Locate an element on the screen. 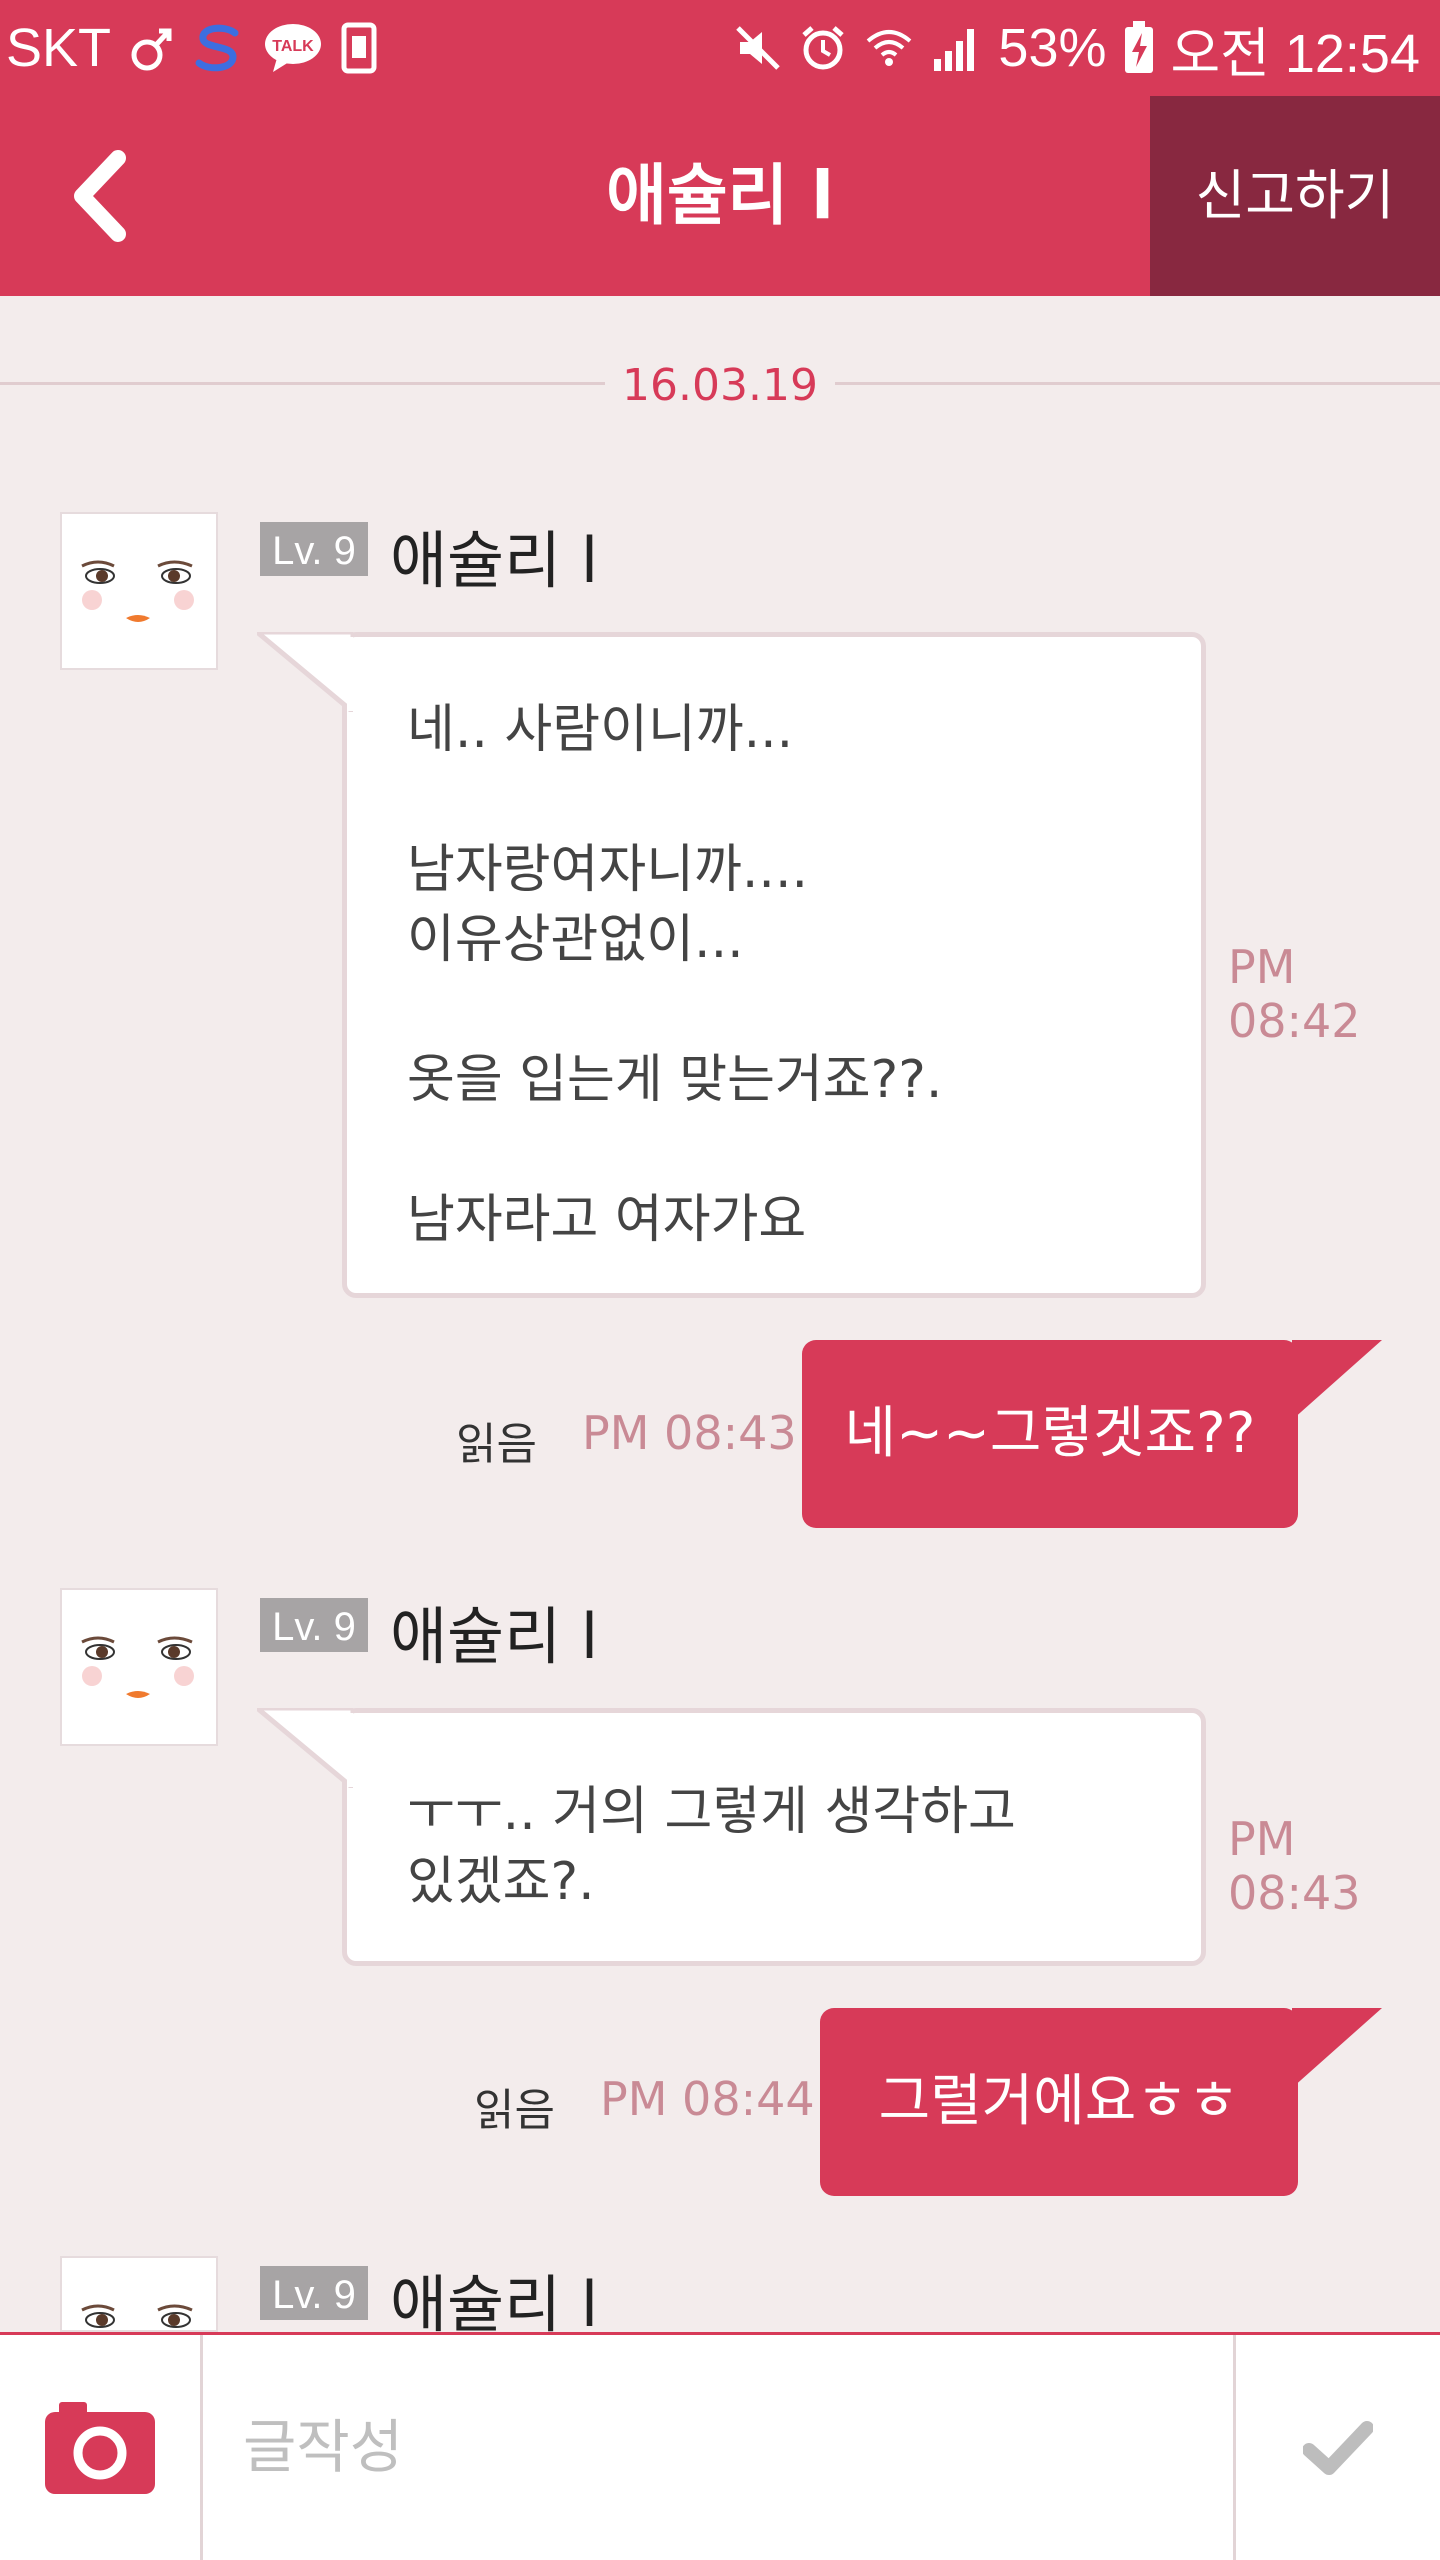  incoming-message-bubble: ㅜㅜ.. 거의 그렇게 생각하고 있겠죠?. is located at coordinates (731, 1837).